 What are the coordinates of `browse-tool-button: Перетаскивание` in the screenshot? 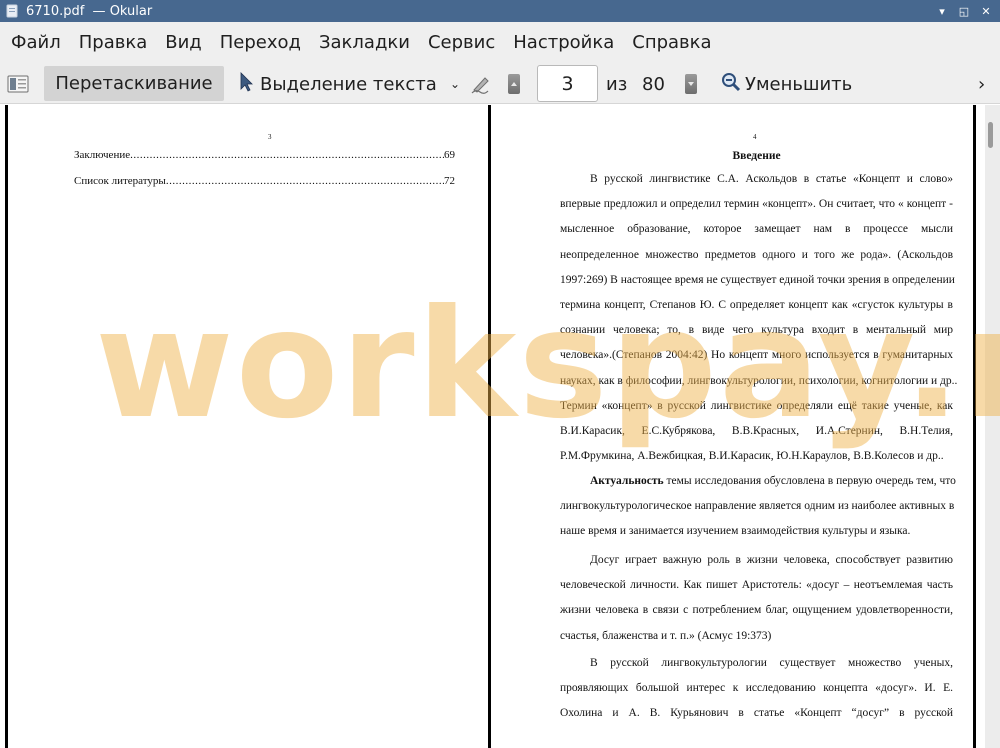 It's located at (134, 83).